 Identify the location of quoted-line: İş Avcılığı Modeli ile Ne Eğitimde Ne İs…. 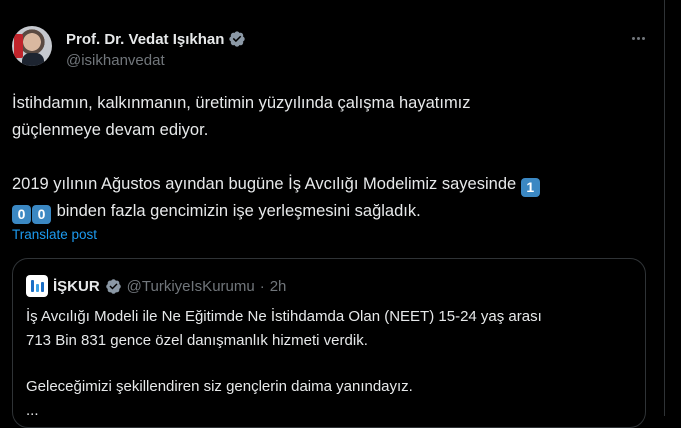
(284, 316).